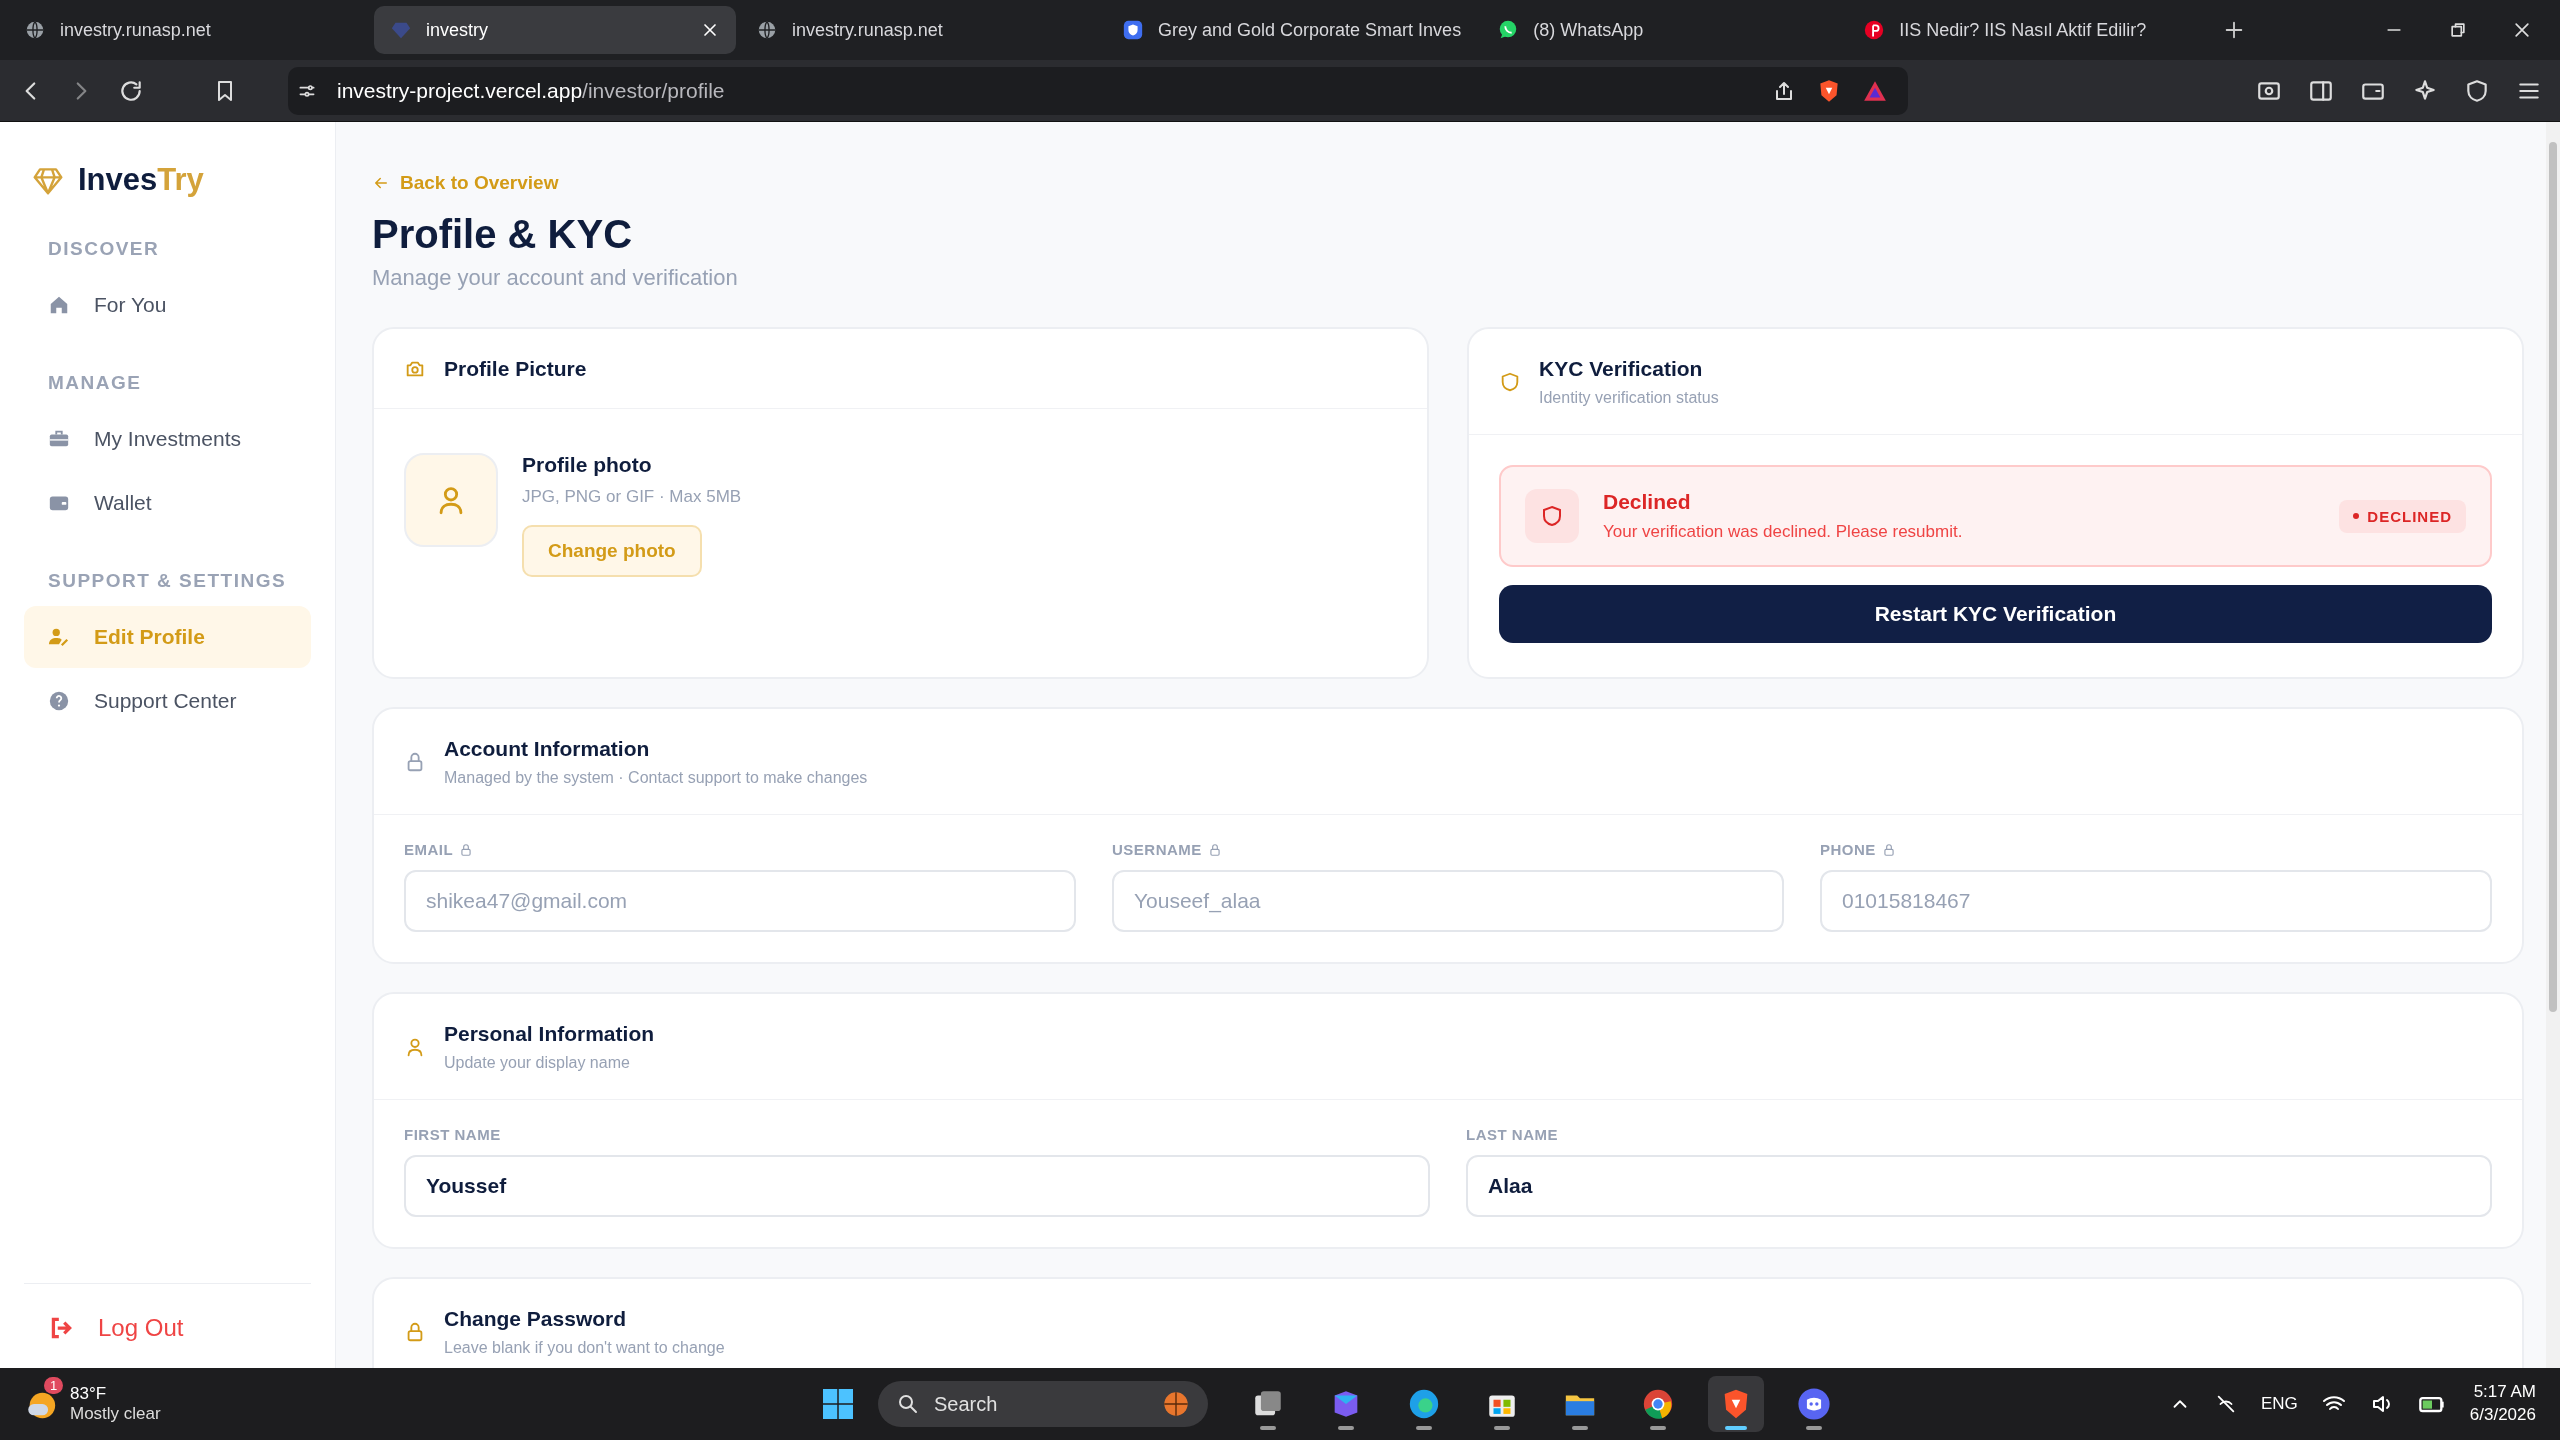 The height and width of the screenshot is (1440, 2560). I want to click on photo-title: Profile photo, so click(587, 465).